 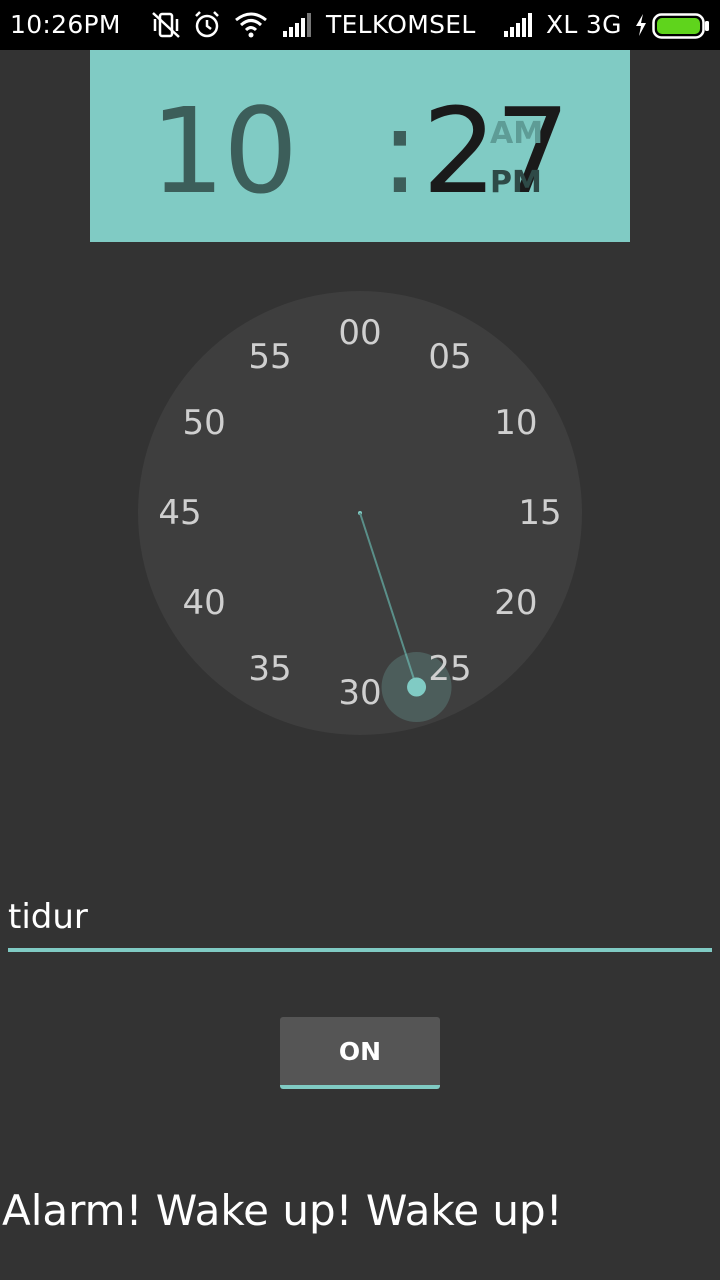 I want to click on alarm-on-button: ON, so click(x=360, y=1053).